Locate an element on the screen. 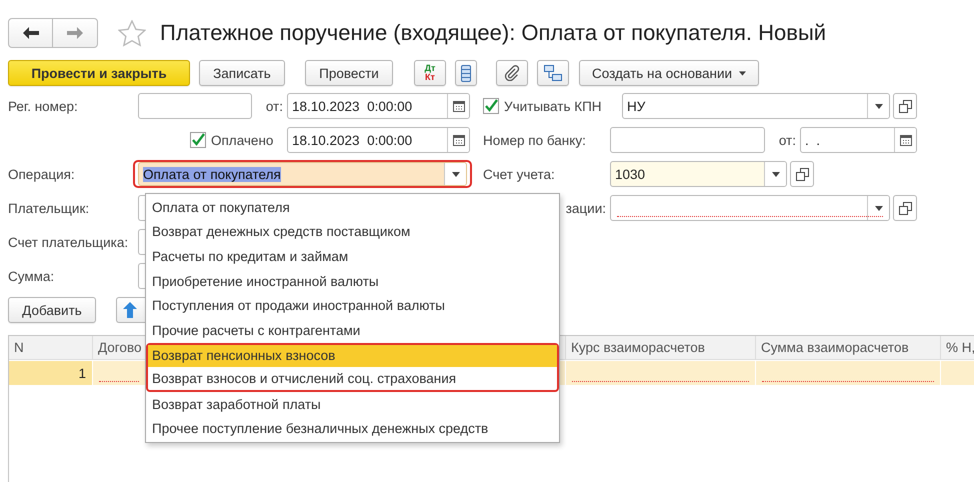  post-and-close-button: Провести и закрыть is located at coordinates (99, 73).